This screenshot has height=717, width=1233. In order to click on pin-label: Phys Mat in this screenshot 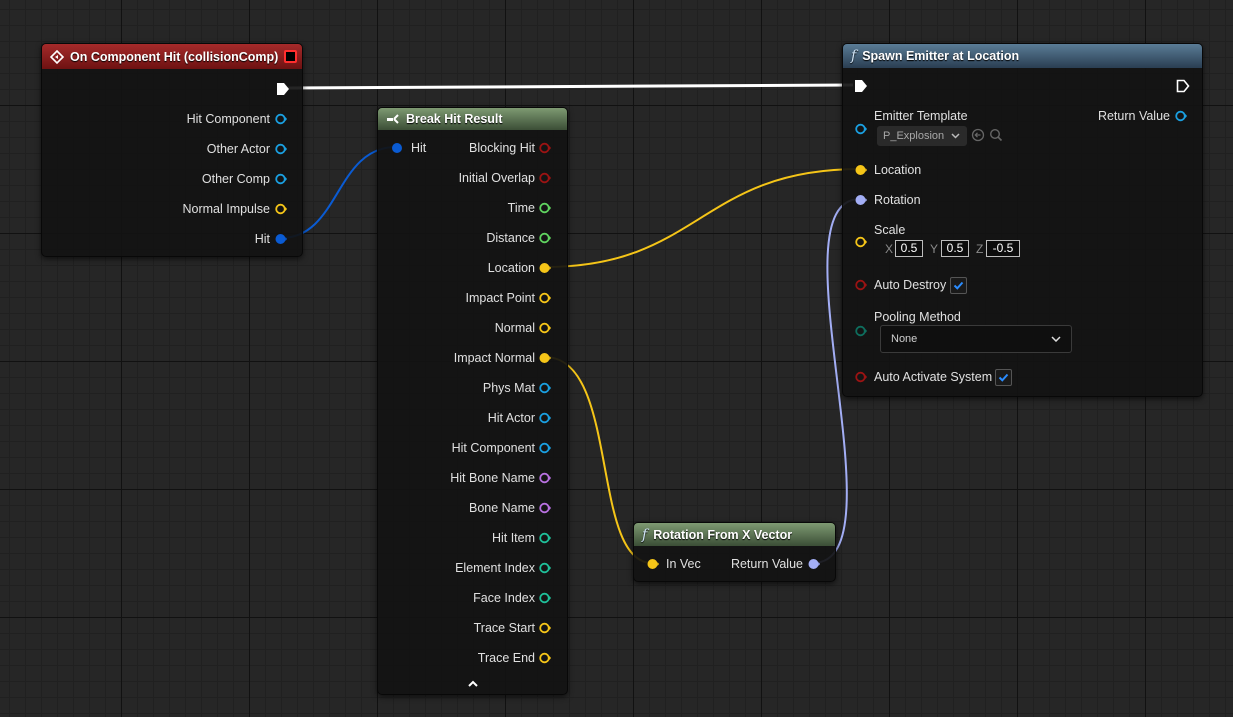, I will do `click(508, 388)`.